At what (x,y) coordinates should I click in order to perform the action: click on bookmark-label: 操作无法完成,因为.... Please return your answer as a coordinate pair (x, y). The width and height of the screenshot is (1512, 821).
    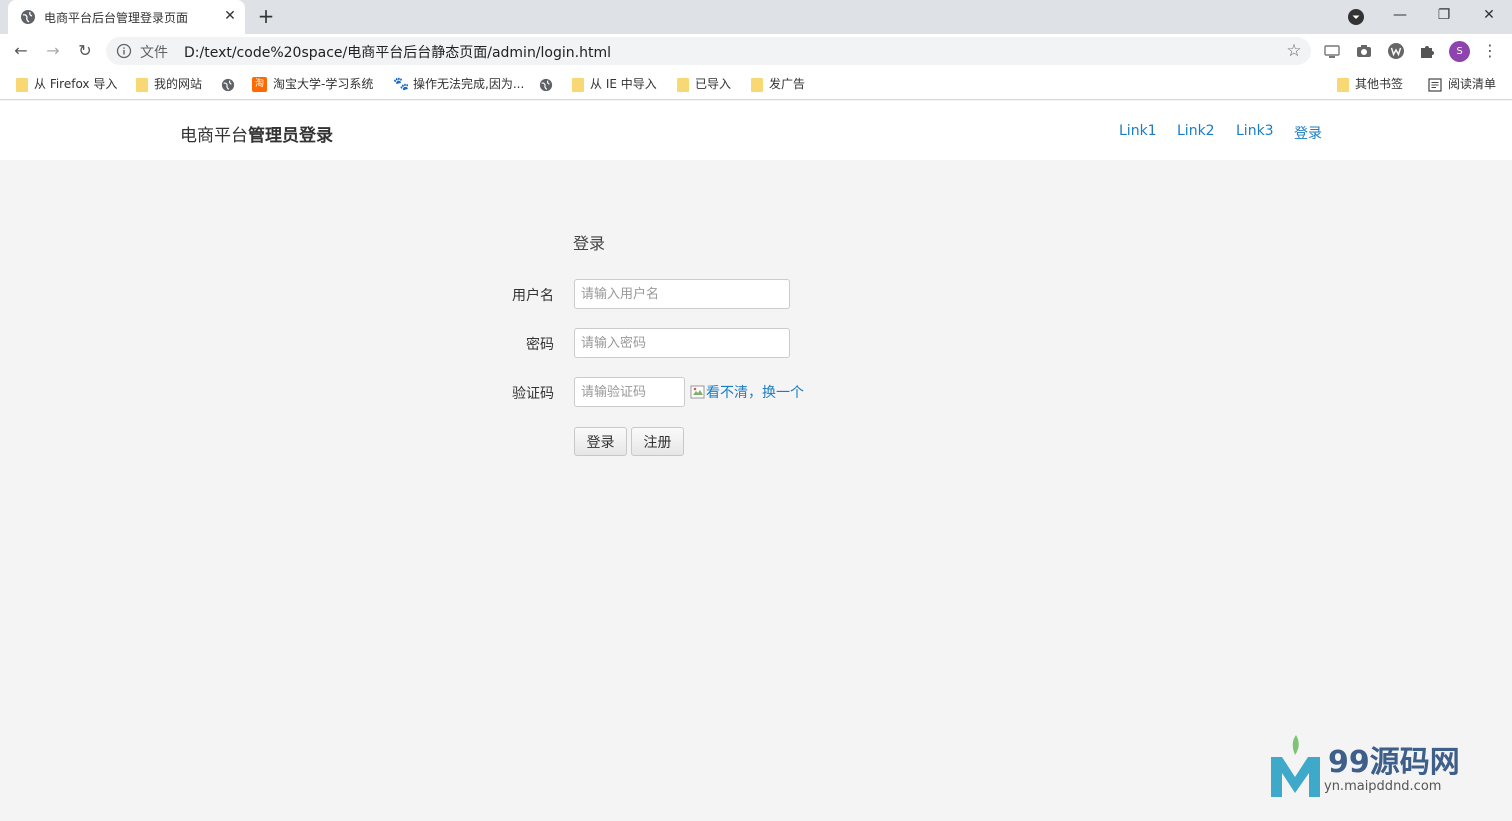
    Looking at the image, I should click on (469, 84).